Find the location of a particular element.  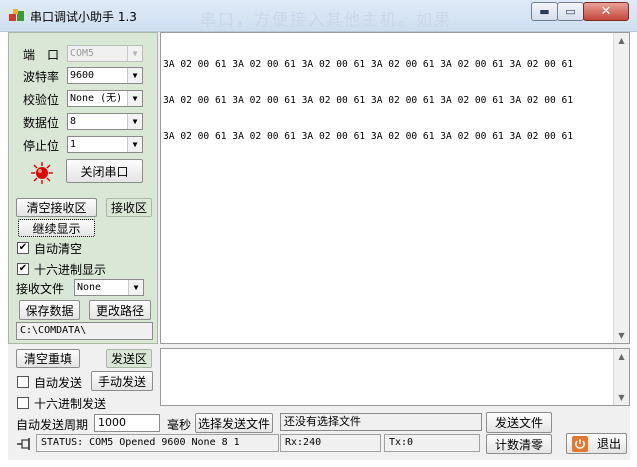

stopbits-value: 1 is located at coordinates (73, 144).